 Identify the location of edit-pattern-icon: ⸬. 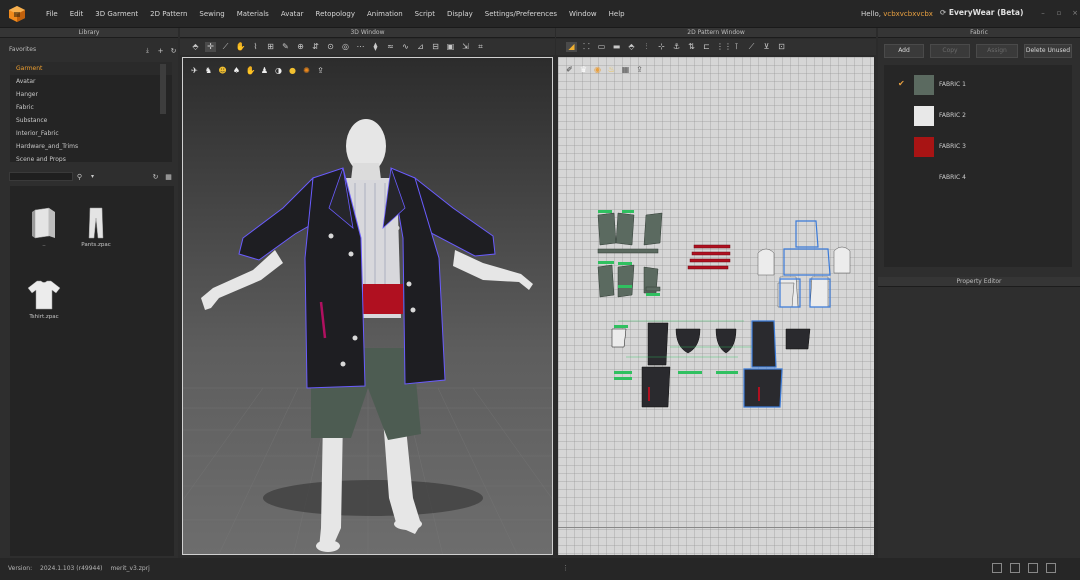
(586, 47).